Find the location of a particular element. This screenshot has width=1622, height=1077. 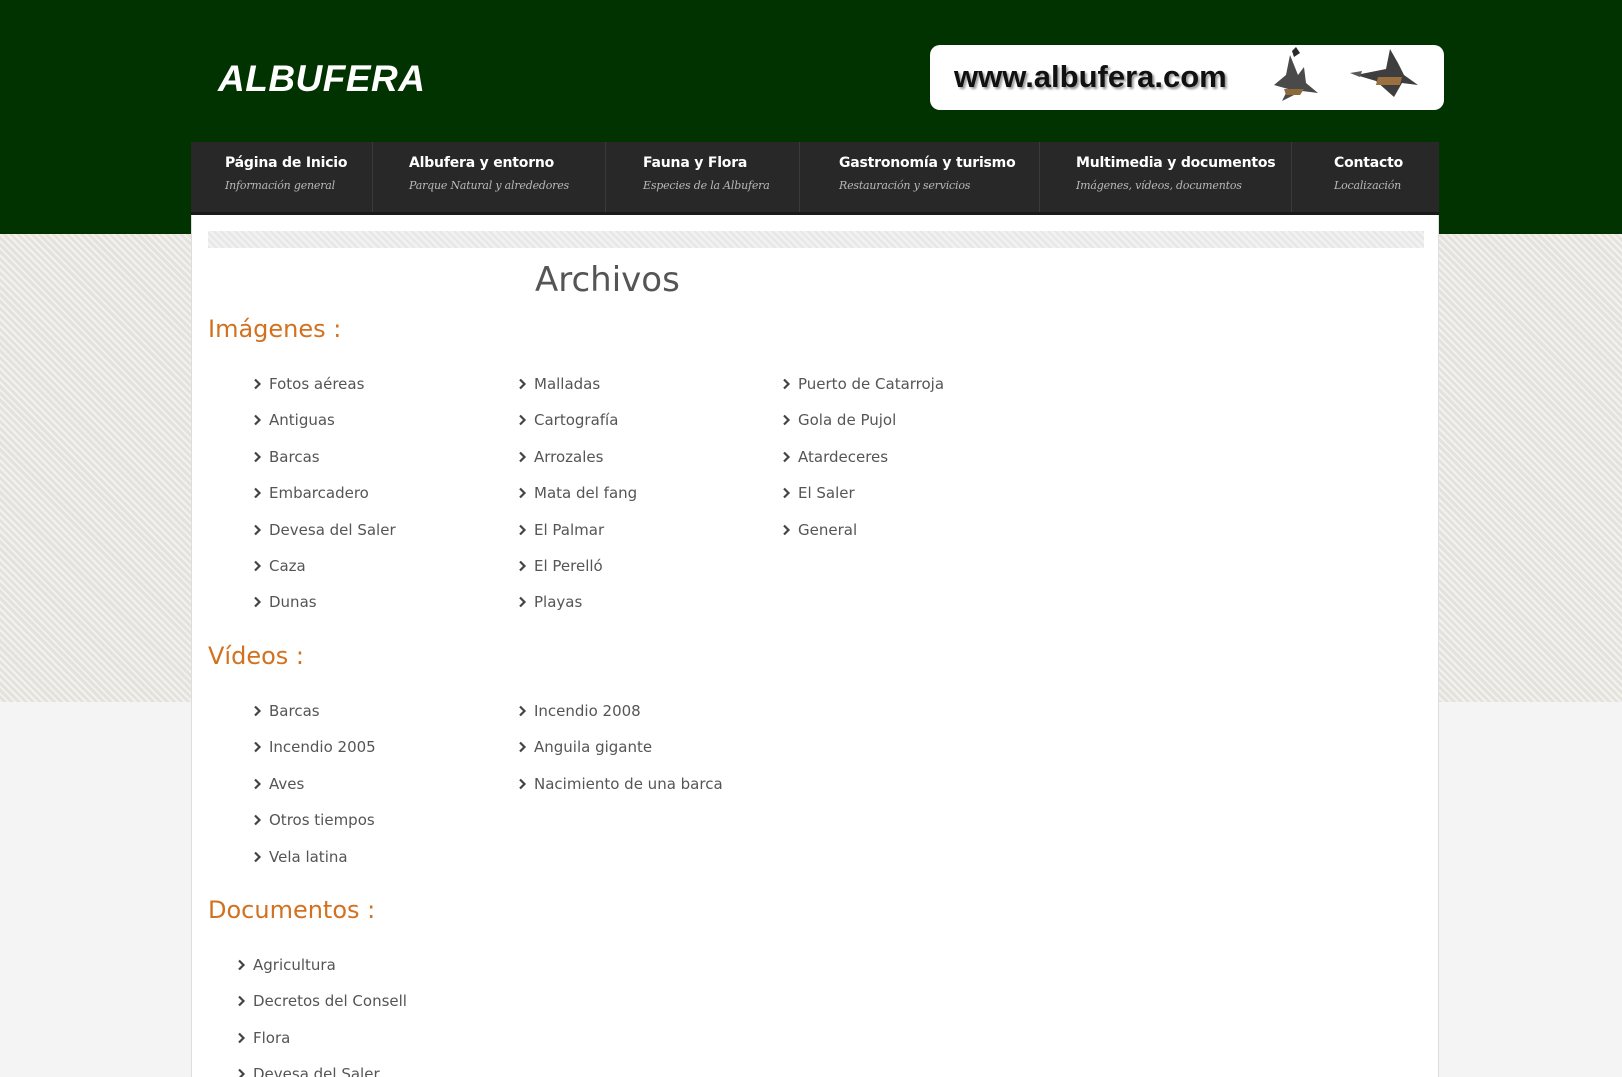

list-item-link: Playas is located at coordinates (558, 602).